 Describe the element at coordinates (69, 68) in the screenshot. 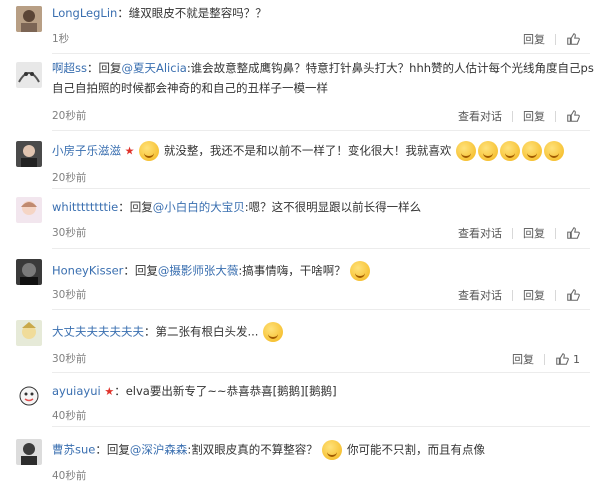

I see `username-link: 啊超ss` at that location.